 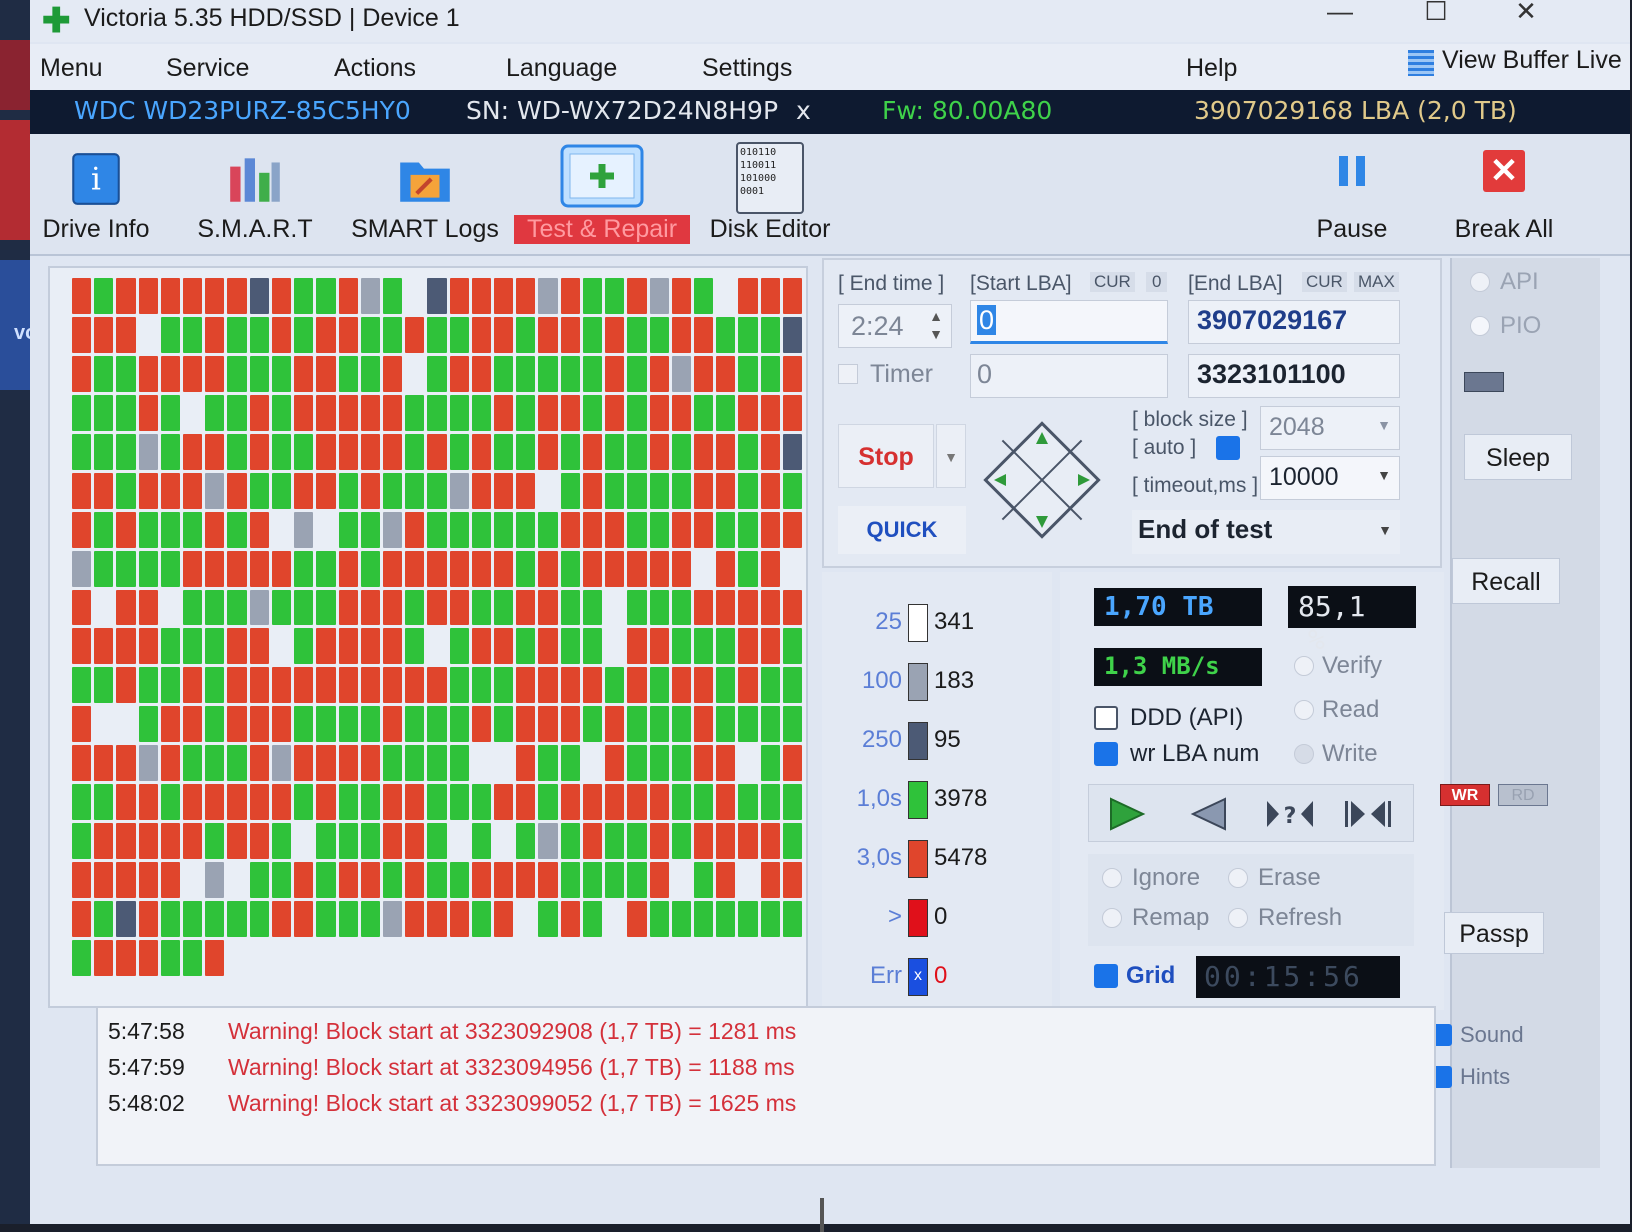 What do you see at coordinates (1340, 17) in the screenshot?
I see `minimize-button: —` at bounding box center [1340, 17].